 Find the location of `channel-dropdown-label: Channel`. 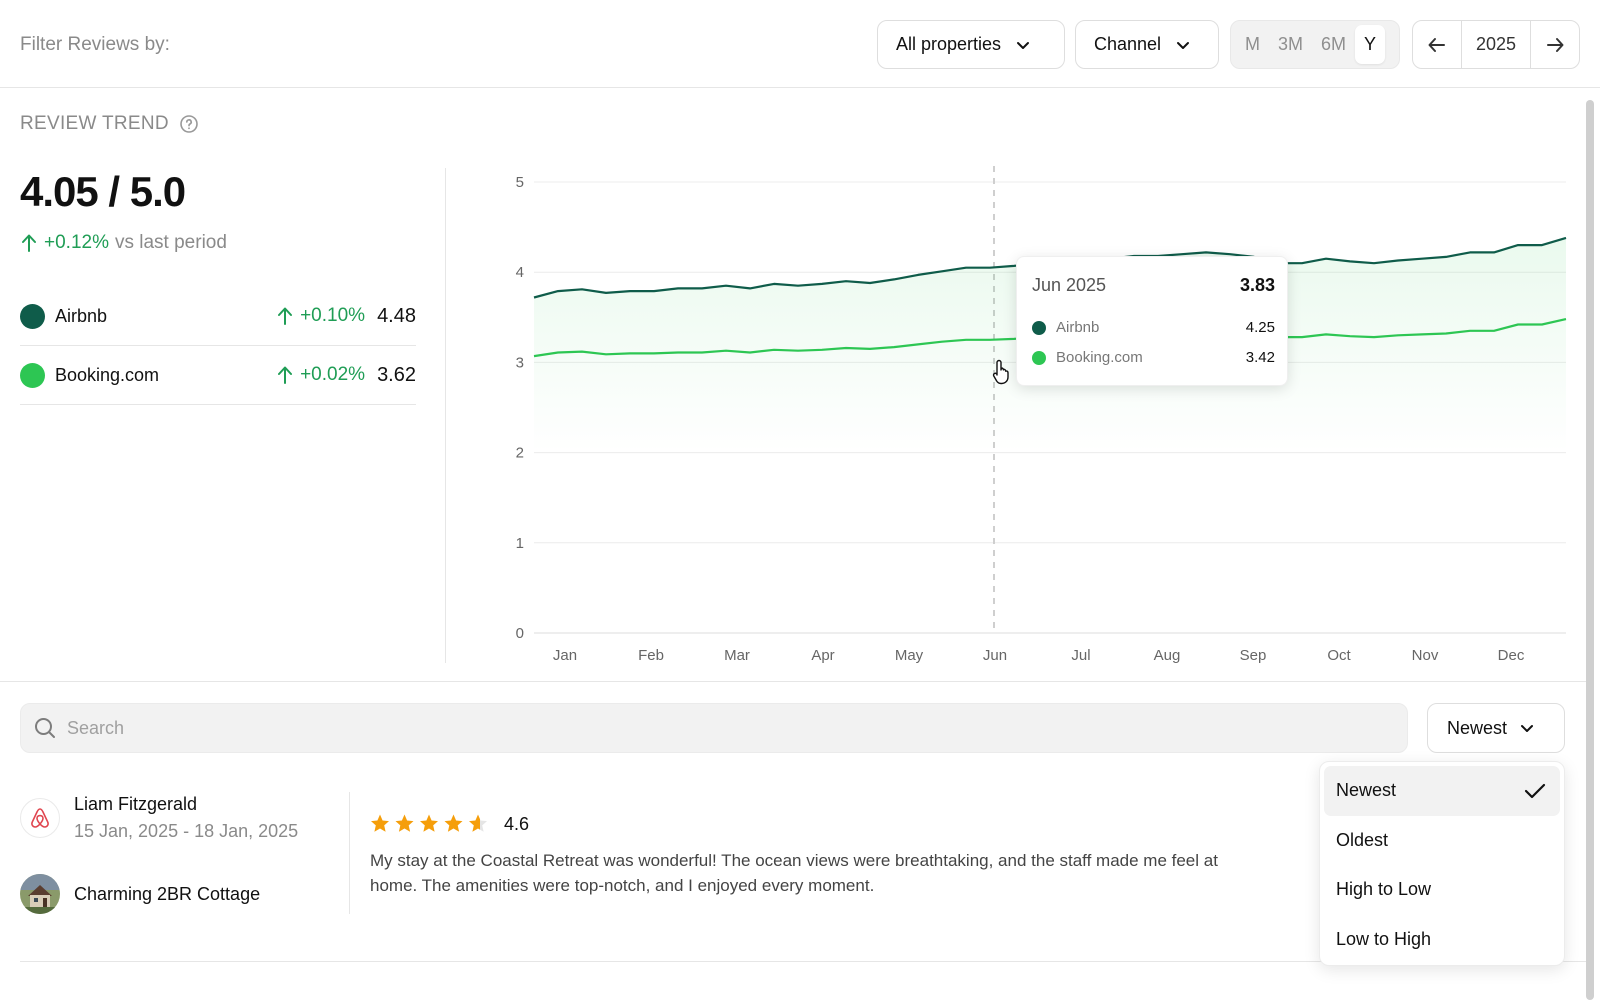

channel-dropdown-label: Channel is located at coordinates (1128, 44).